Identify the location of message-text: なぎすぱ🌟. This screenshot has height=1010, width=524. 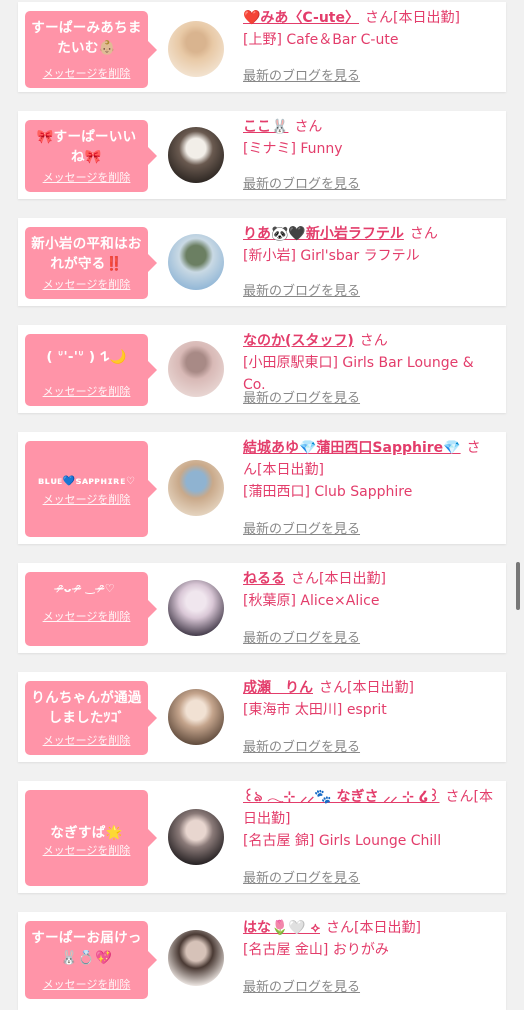
(86, 833).